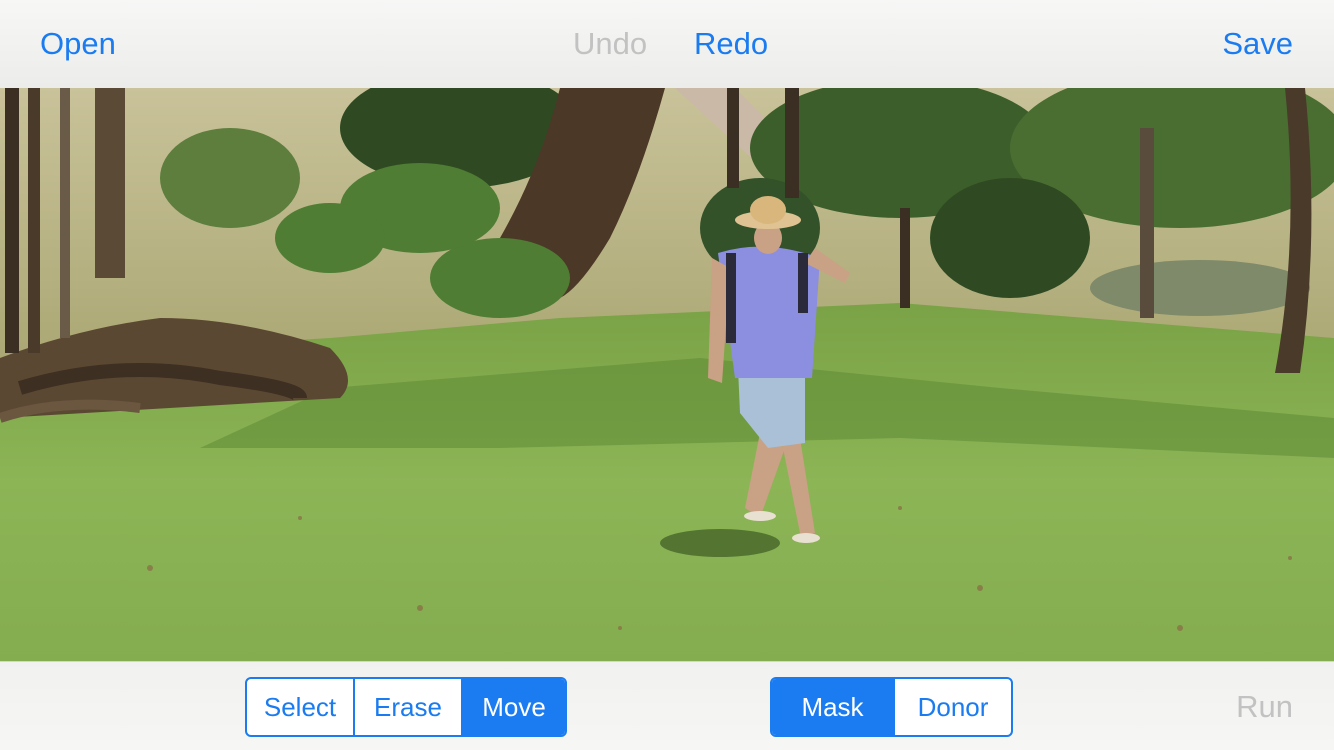  Describe the element at coordinates (667, 44) in the screenshot. I see `top-toolbar: Open Undo Redo Save` at that location.